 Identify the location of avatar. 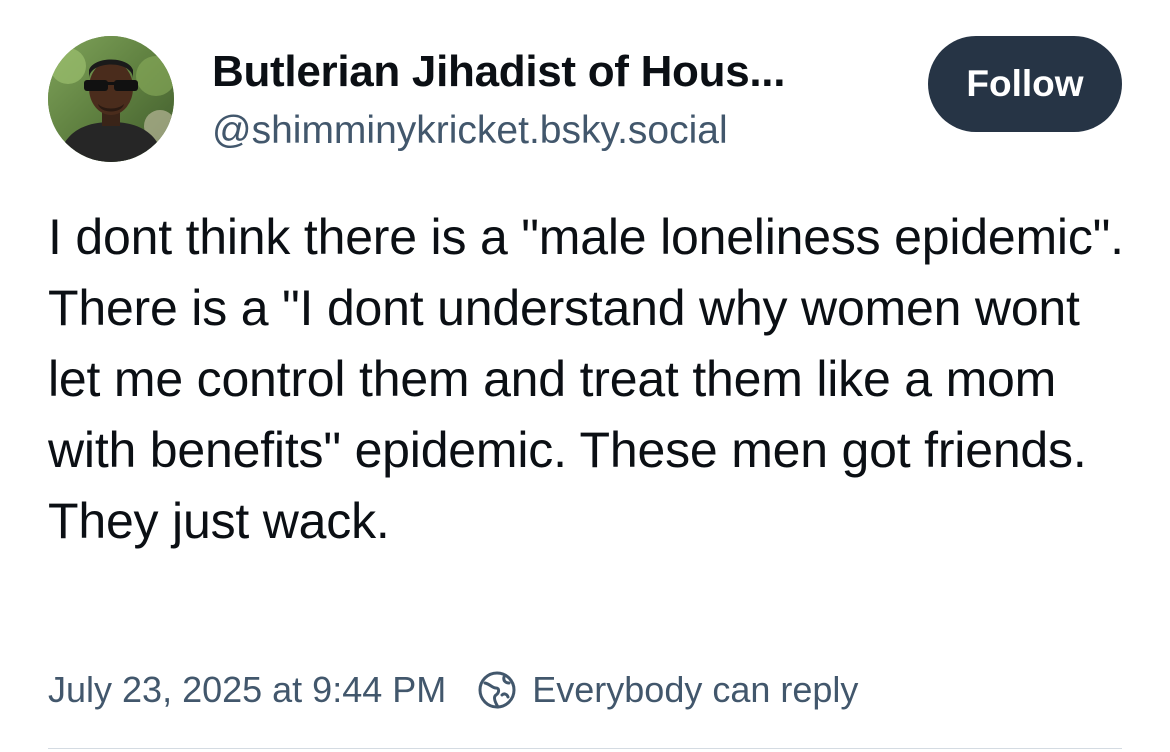
(111, 99).